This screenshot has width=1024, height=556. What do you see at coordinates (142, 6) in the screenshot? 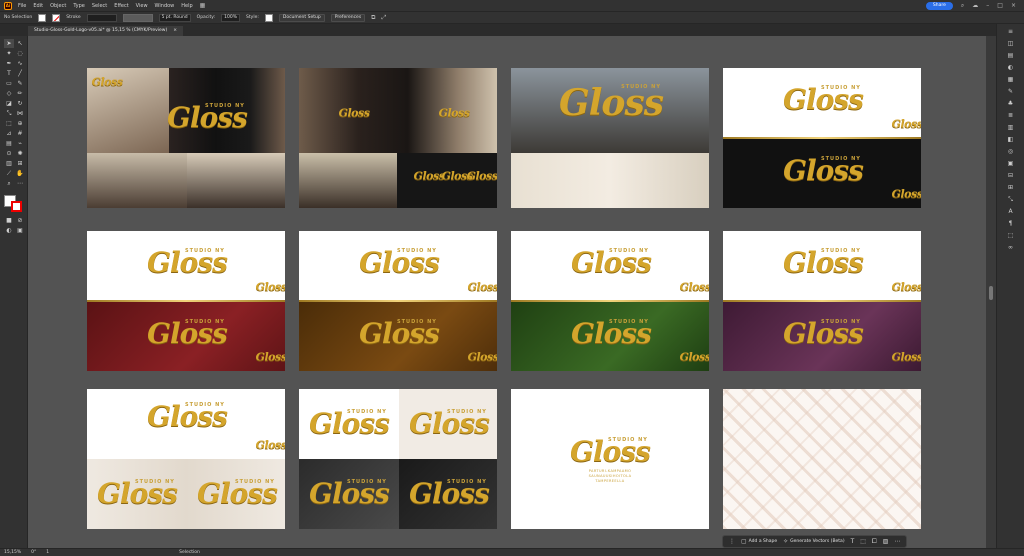
I see `menu-view: View` at bounding box center [142, 6].